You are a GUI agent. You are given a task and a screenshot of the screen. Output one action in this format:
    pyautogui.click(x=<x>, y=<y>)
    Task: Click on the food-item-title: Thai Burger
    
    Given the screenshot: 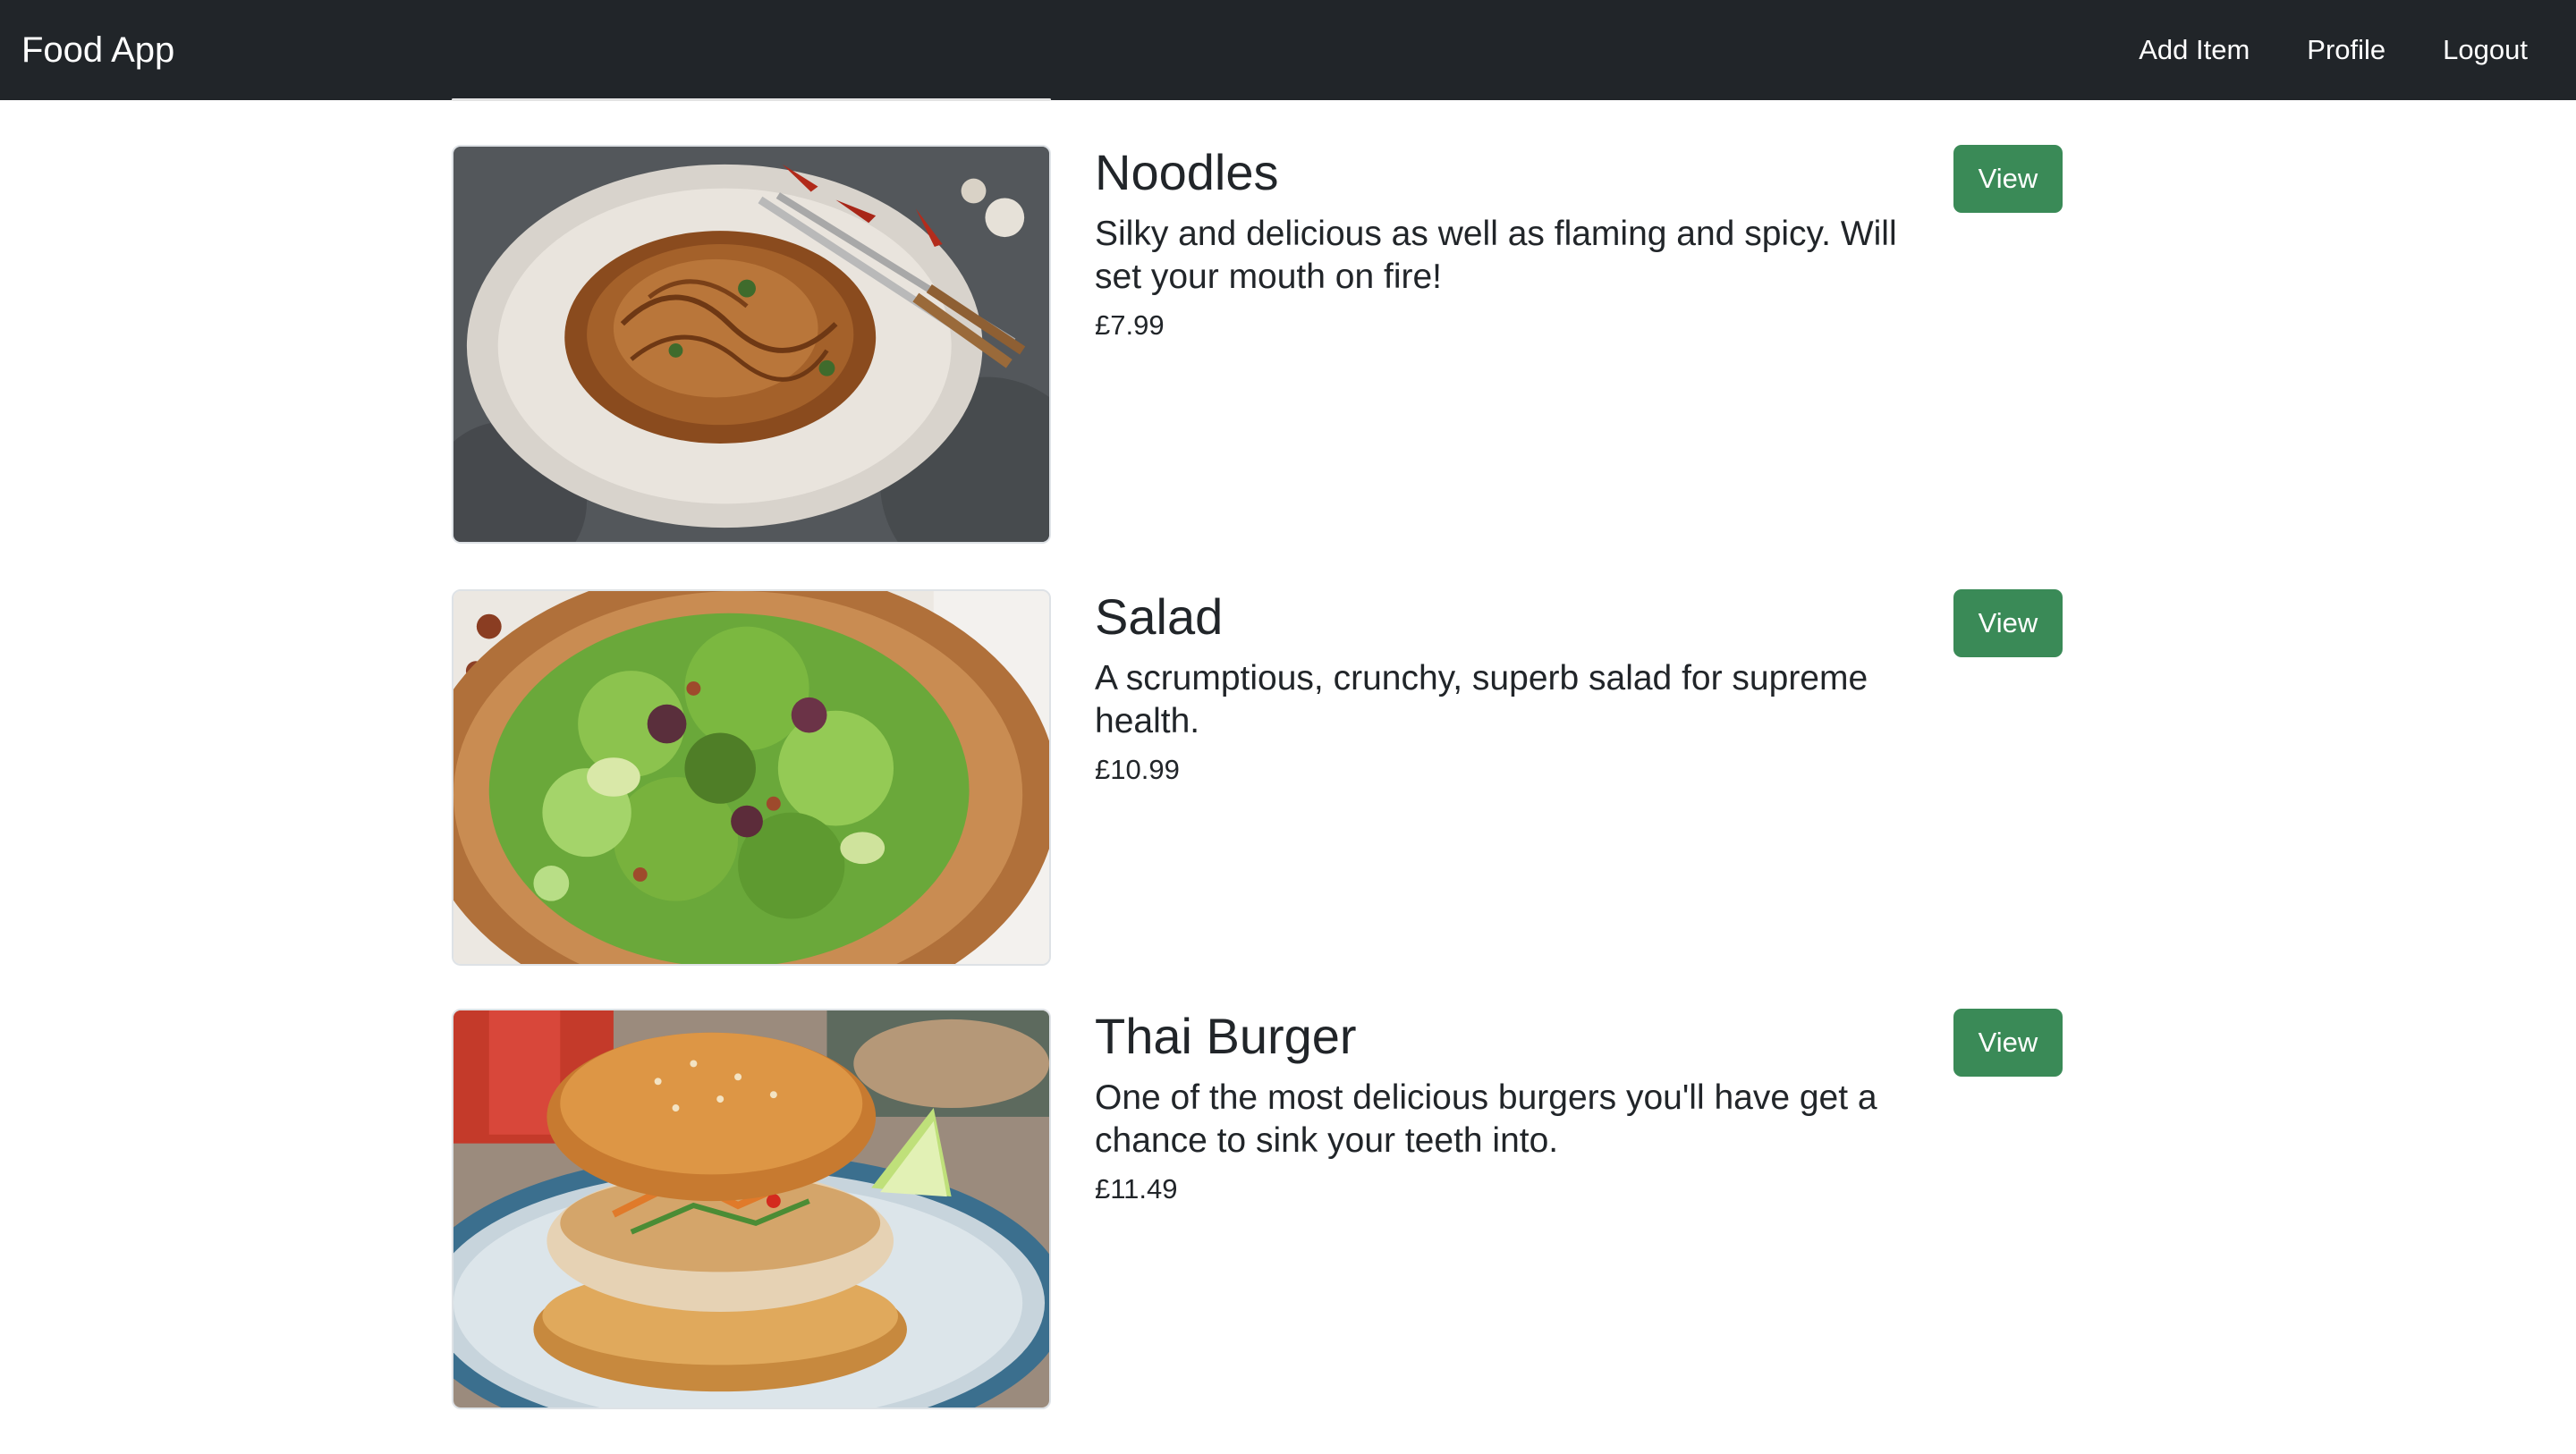 What is the action you would take?
    pyautogui.click(x=1226, y=1036)
    